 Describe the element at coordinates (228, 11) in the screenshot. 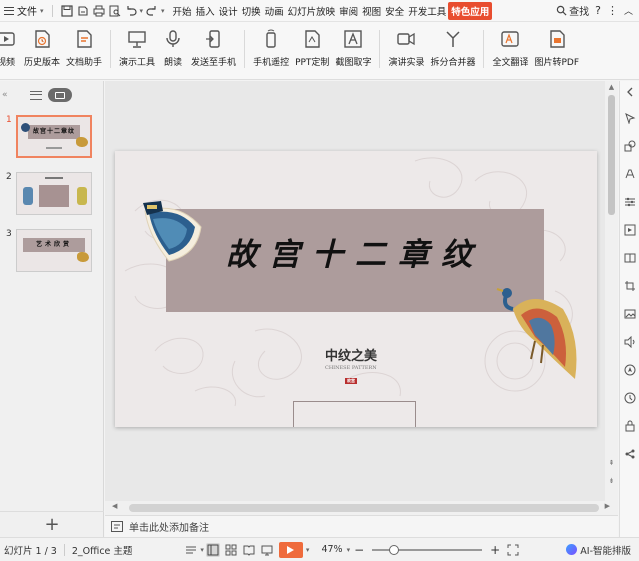

I see `tab-design: 设计` at that location.